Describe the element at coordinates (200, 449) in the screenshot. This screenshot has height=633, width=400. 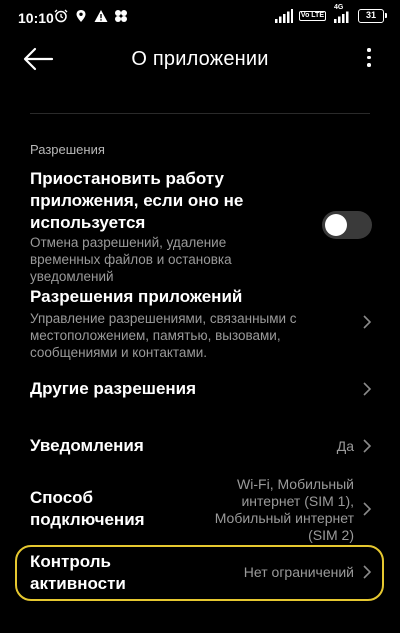
I see `notifications-row: Уведомления Да` at that location.